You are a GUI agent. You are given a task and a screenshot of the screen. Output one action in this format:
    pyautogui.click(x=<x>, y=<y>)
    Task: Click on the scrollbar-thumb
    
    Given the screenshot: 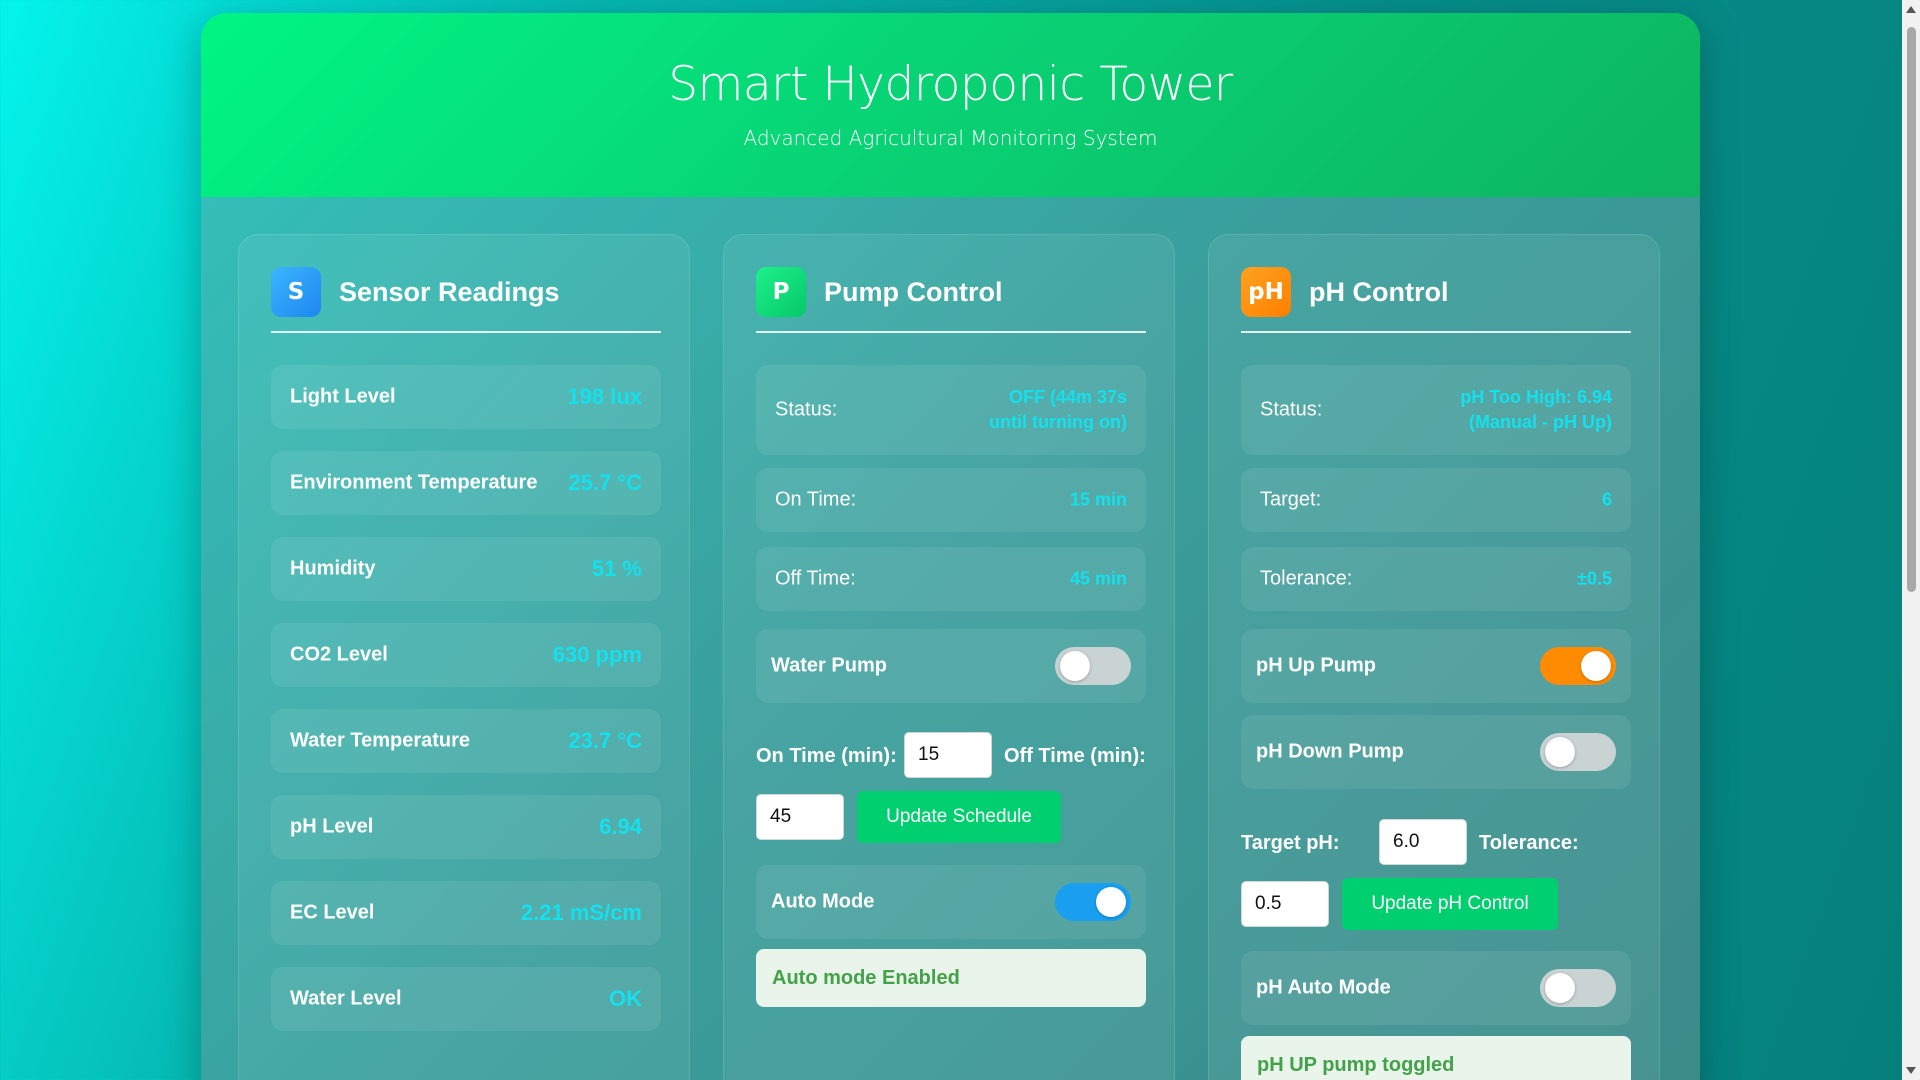 What is the action you would take?
    pyautogui.click(x=1911, y=309)
    